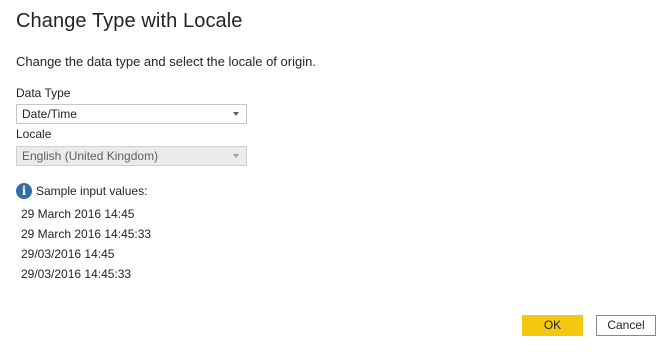  Describe the element at coordinates (90, 156) in the screenshot. I see `locale-selected-value: English (United Kingdom)` at that location.